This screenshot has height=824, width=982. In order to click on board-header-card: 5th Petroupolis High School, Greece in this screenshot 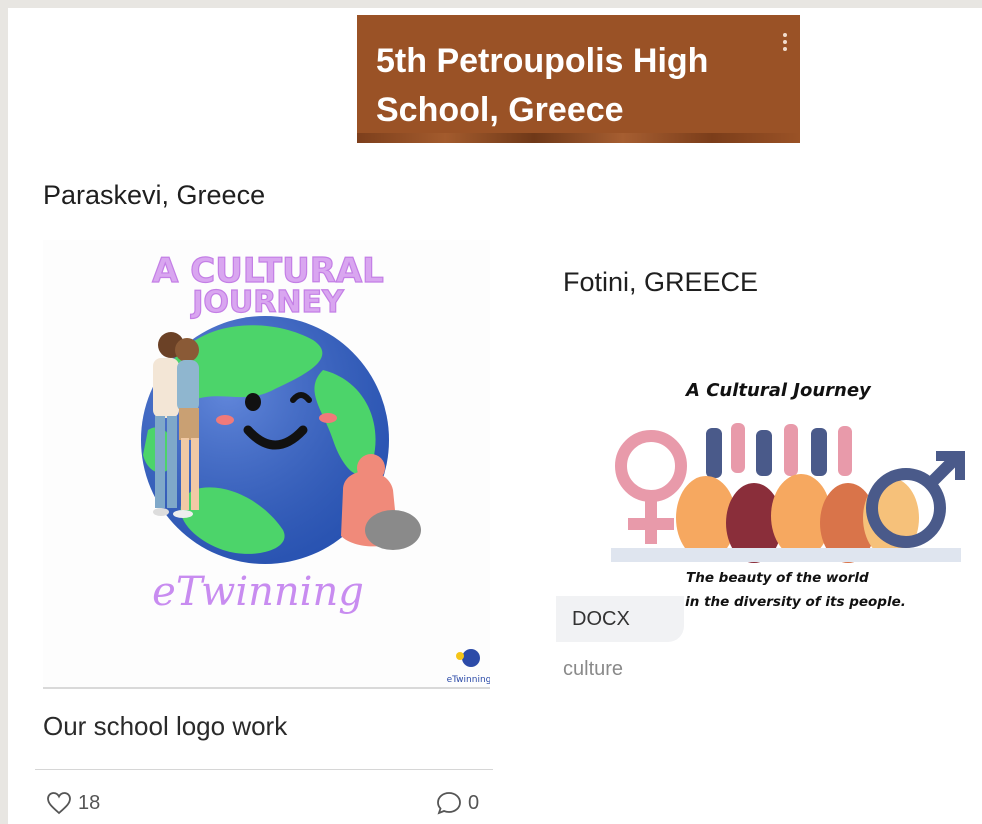, I will do `click(578, 79)`.